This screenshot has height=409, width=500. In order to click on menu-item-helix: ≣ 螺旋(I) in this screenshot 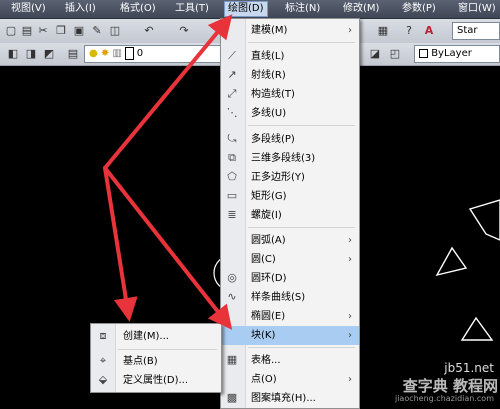, I will do `click(290, 215)`.